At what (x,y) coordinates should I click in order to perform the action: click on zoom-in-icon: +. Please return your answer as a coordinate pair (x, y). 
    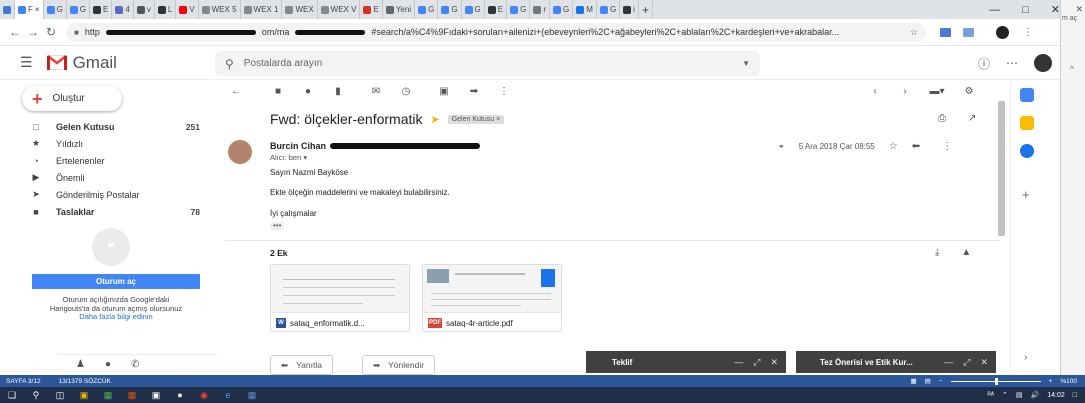
    Looking at the image, I should click on (1051, 381).